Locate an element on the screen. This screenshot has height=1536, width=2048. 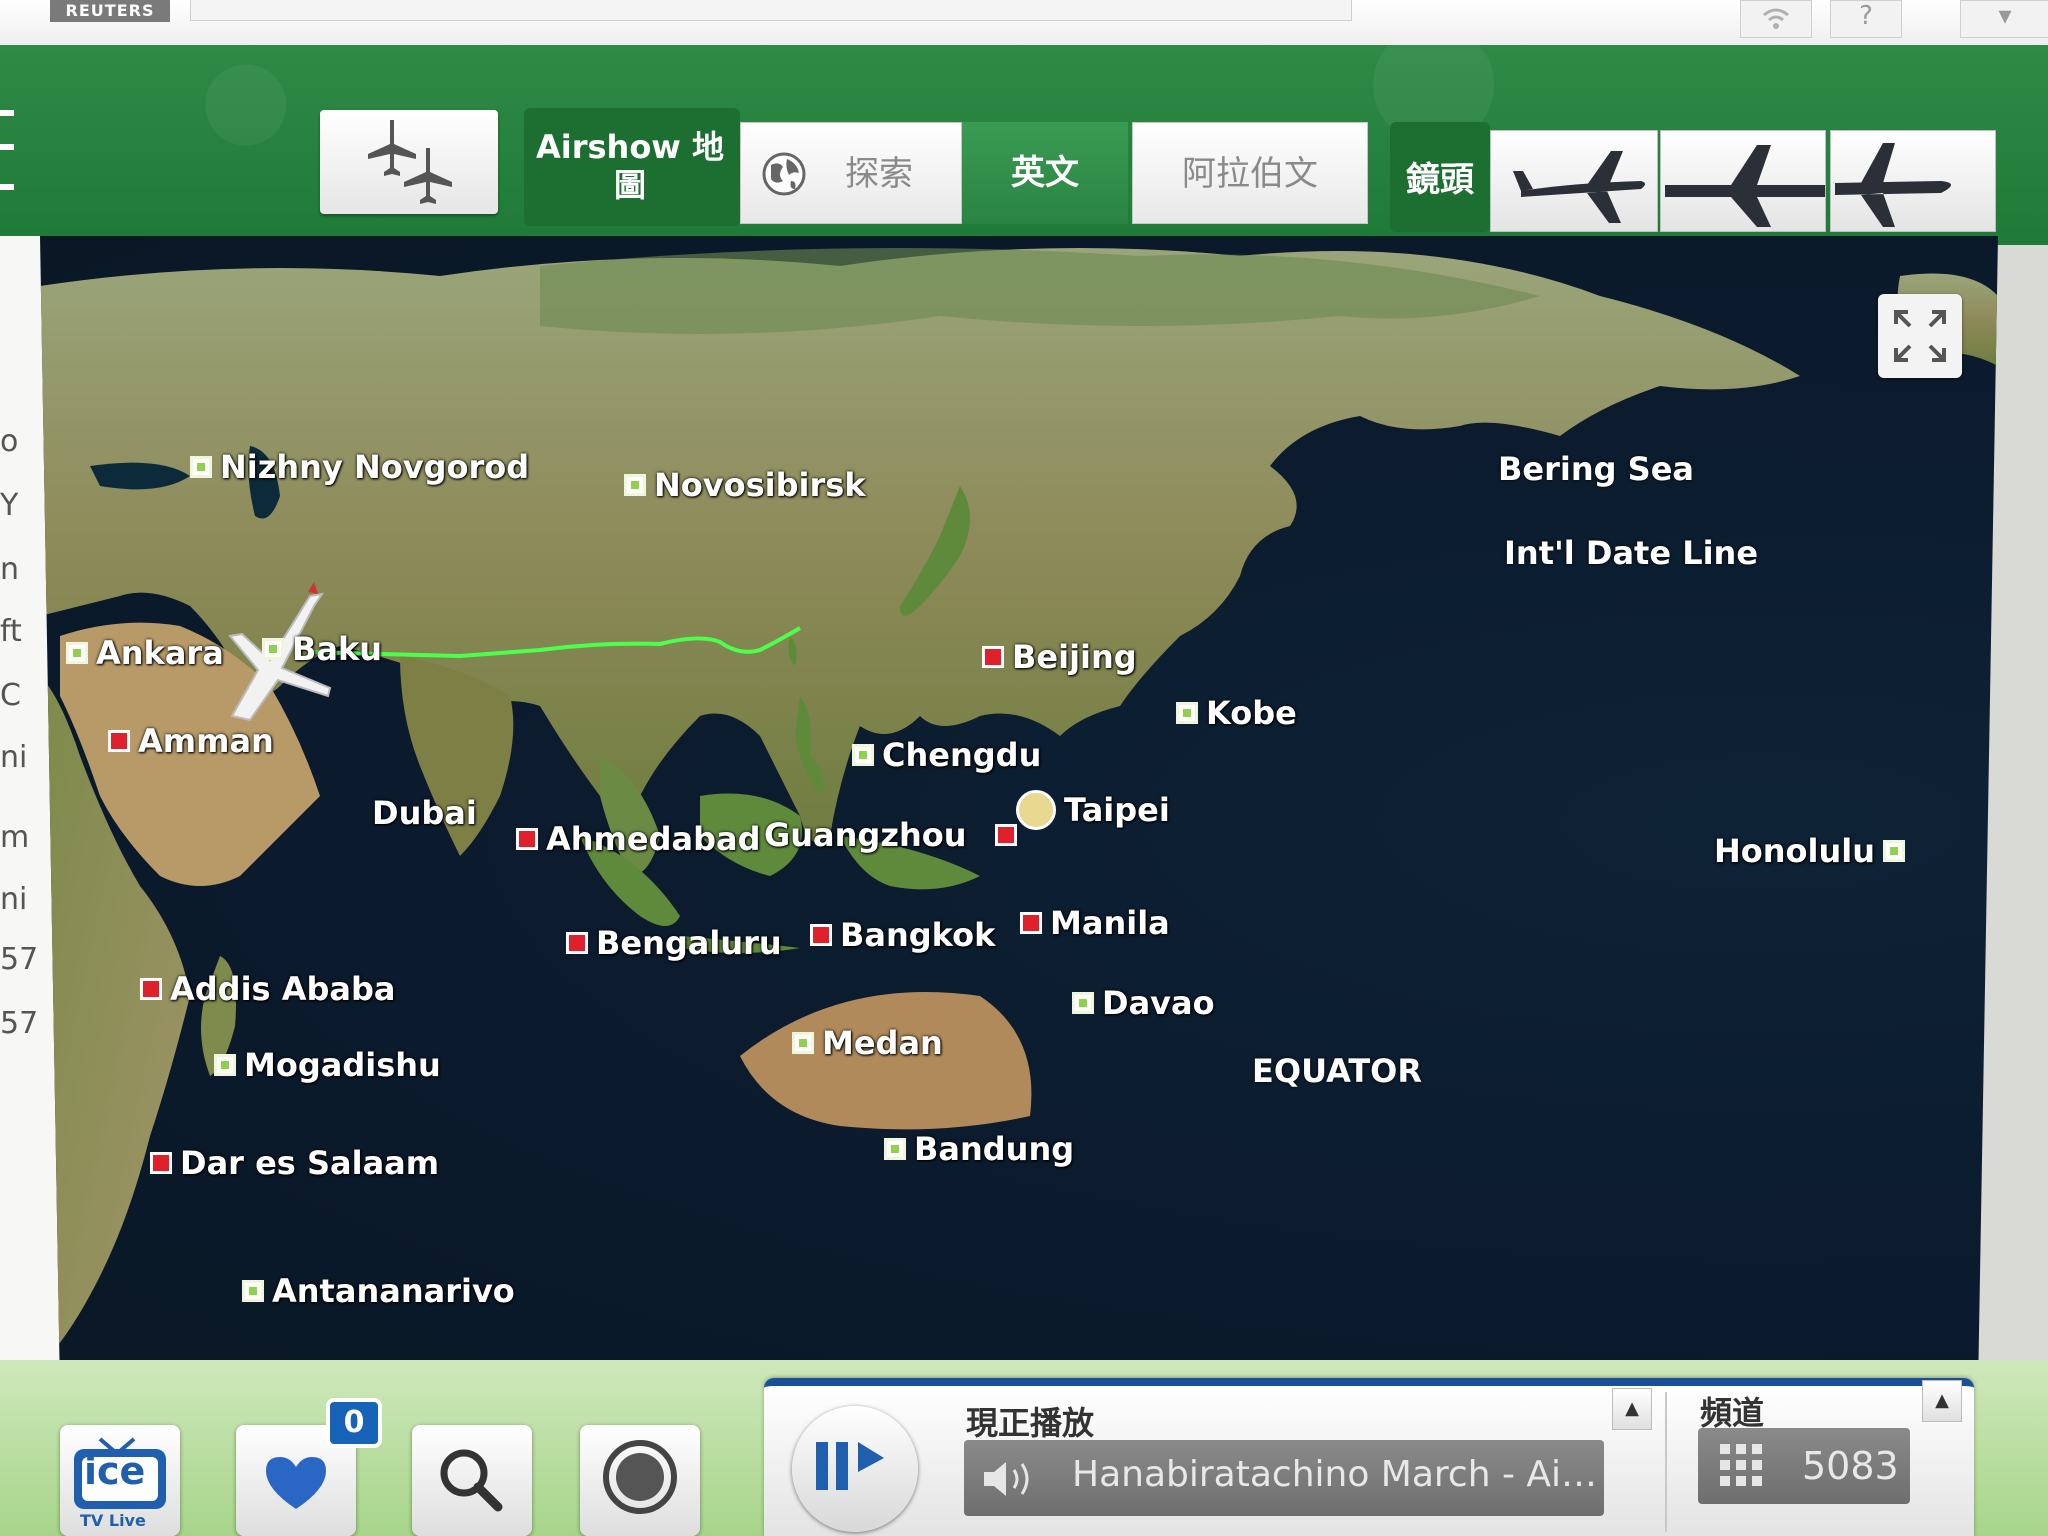
record-circle-icon is located at coordinates (640, 1477).